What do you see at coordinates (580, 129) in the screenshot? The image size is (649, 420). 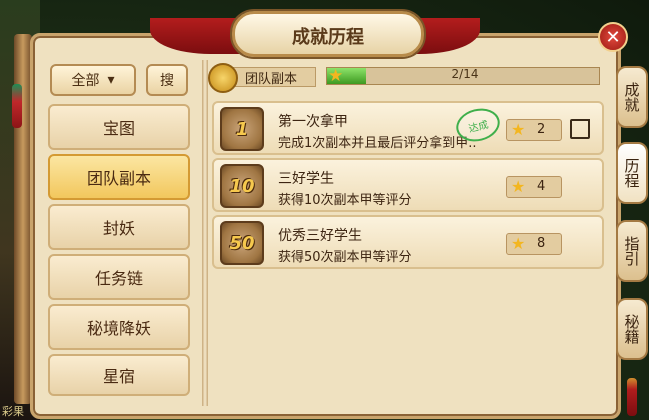 I see `share-icon` at bounding box center [580, 129].